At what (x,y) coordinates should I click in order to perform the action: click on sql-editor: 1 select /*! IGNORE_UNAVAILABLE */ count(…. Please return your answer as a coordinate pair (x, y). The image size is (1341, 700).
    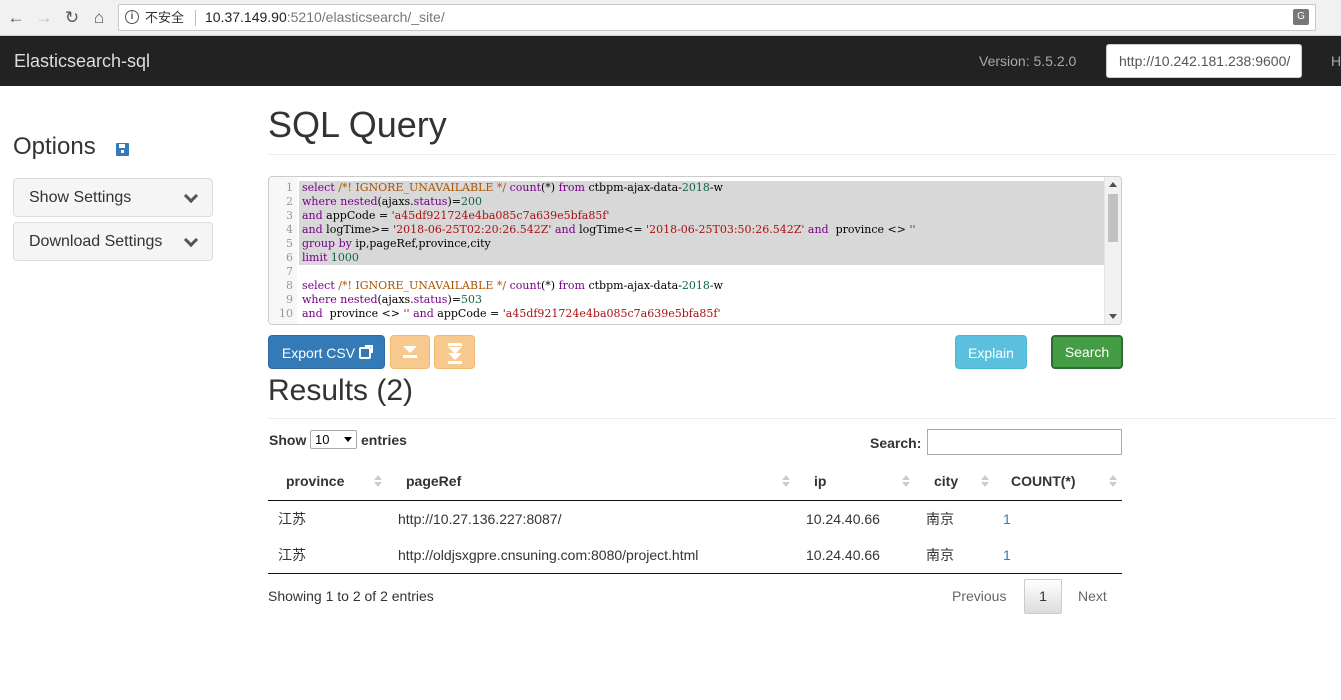
    Looking at the image, I should click on (695, 250).